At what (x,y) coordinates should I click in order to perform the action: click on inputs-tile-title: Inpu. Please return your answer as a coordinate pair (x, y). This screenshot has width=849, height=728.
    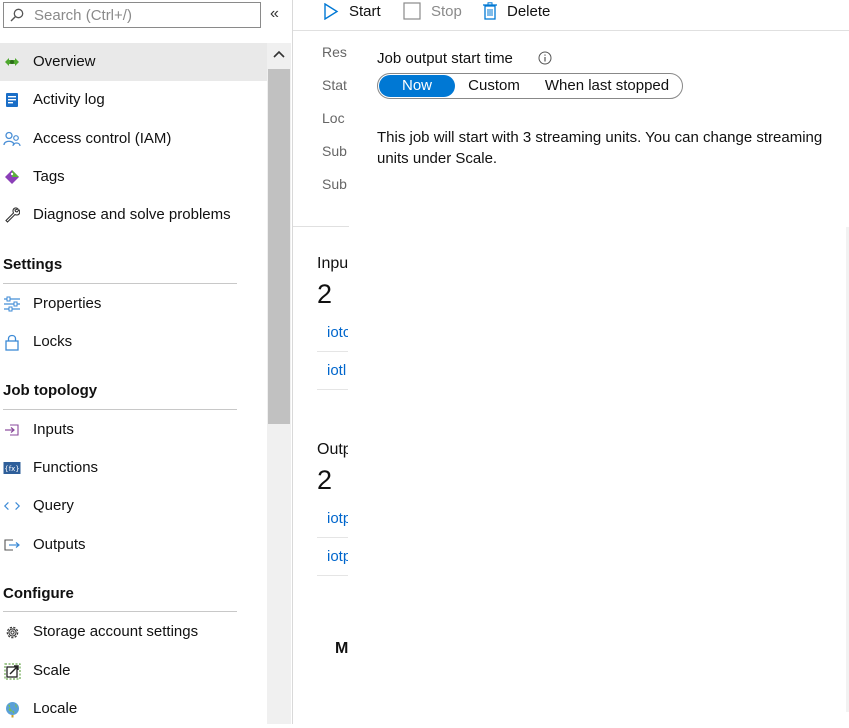
    Looking at the image, I should click on (332, 263).